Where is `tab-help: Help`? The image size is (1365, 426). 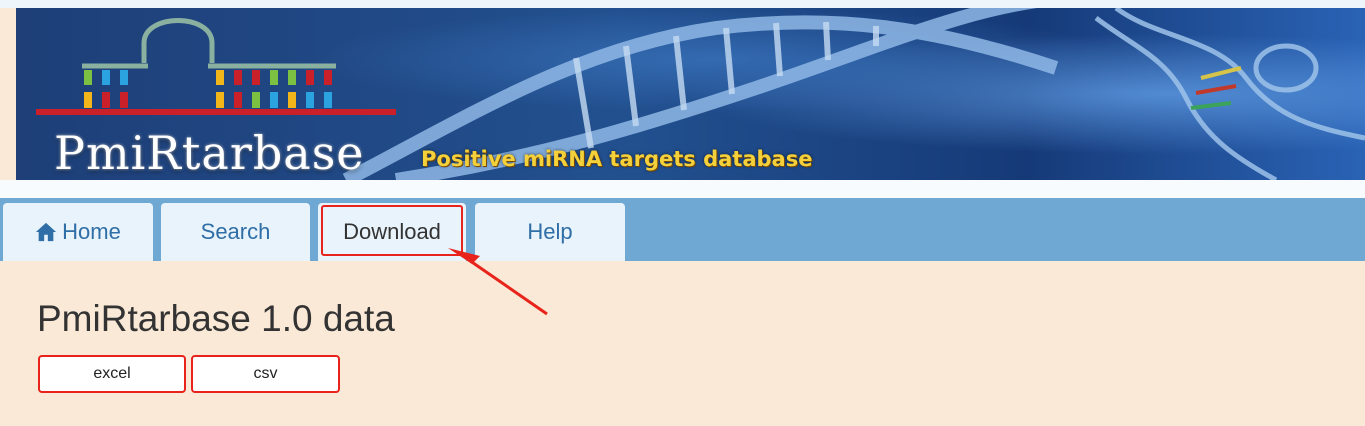 tab-help: Help is located at coordinates (550, 232).